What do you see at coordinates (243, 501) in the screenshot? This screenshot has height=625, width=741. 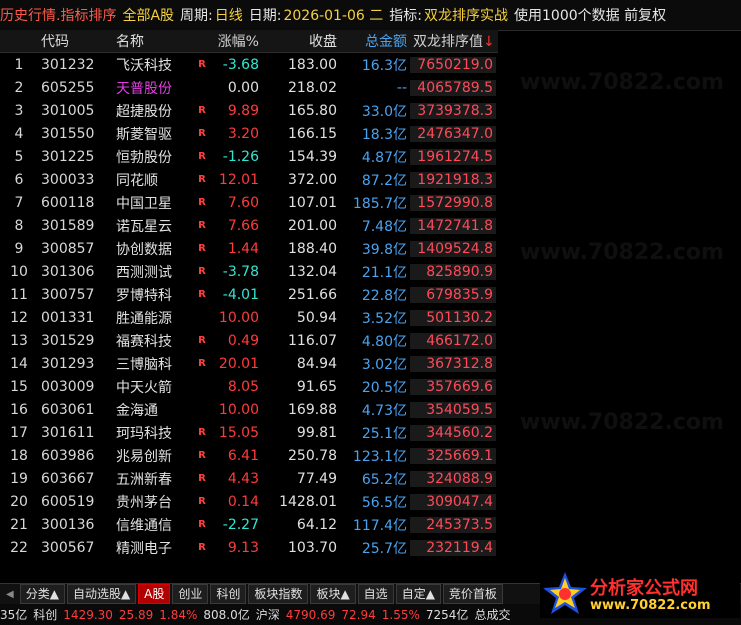 I see `change-pct: 0.14` at bounding box center [243, 501].